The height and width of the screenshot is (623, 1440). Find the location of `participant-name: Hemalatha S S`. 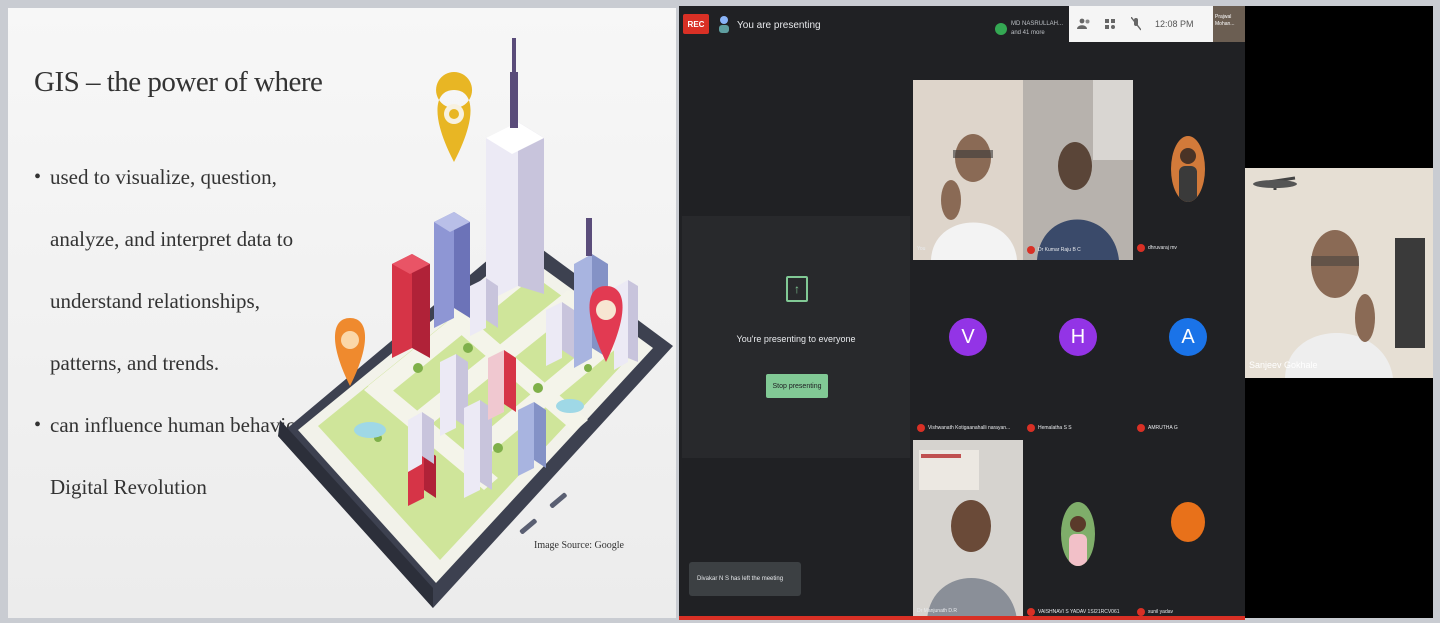

participant-name: Hemalatha S S is located at coordinates (1049, 428).